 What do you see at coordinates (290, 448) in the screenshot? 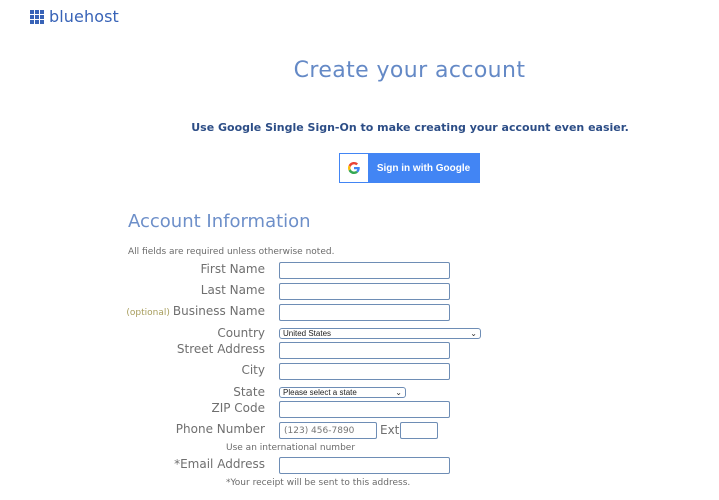
I see `international-number-link: Use an international number` at bounding box center [290, 448].